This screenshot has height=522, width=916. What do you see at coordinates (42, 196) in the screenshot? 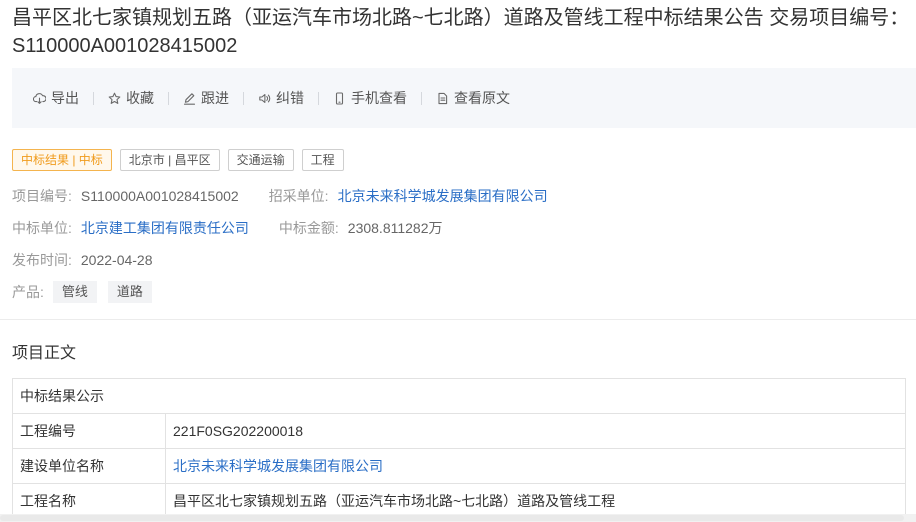
I see `project-number-label: 项目编号:` at bounding box center [42, 196].